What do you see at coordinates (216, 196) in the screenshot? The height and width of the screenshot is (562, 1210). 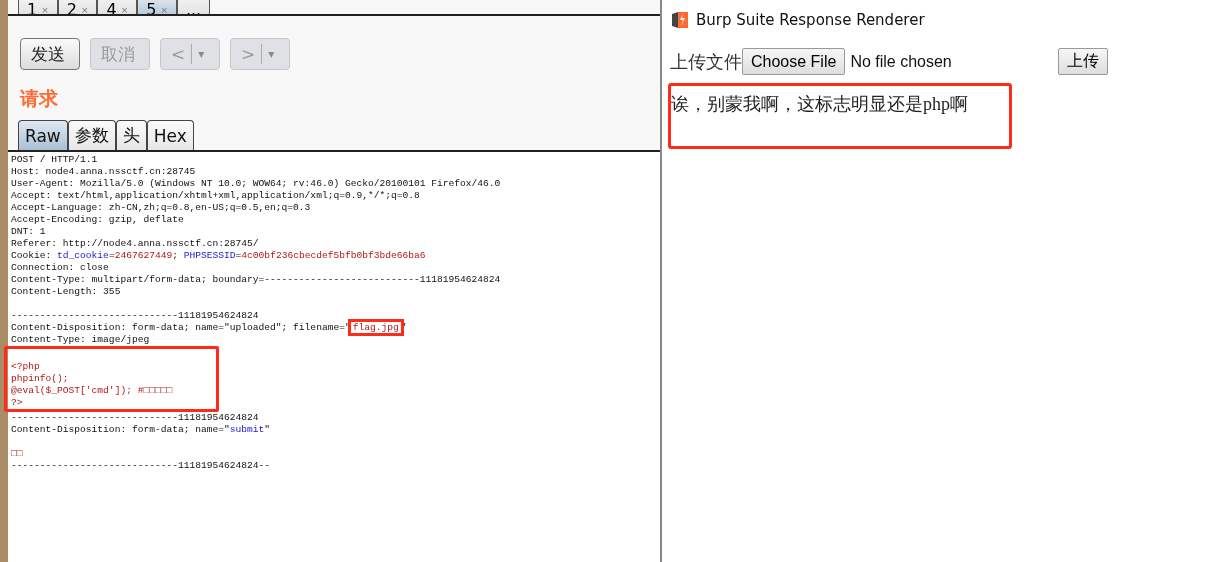 I see `request-line: Accept: text/html,application/xhtml+xml,application/xml;q=0.9,*/*;q=0.8` at bounding box center [216, 196].